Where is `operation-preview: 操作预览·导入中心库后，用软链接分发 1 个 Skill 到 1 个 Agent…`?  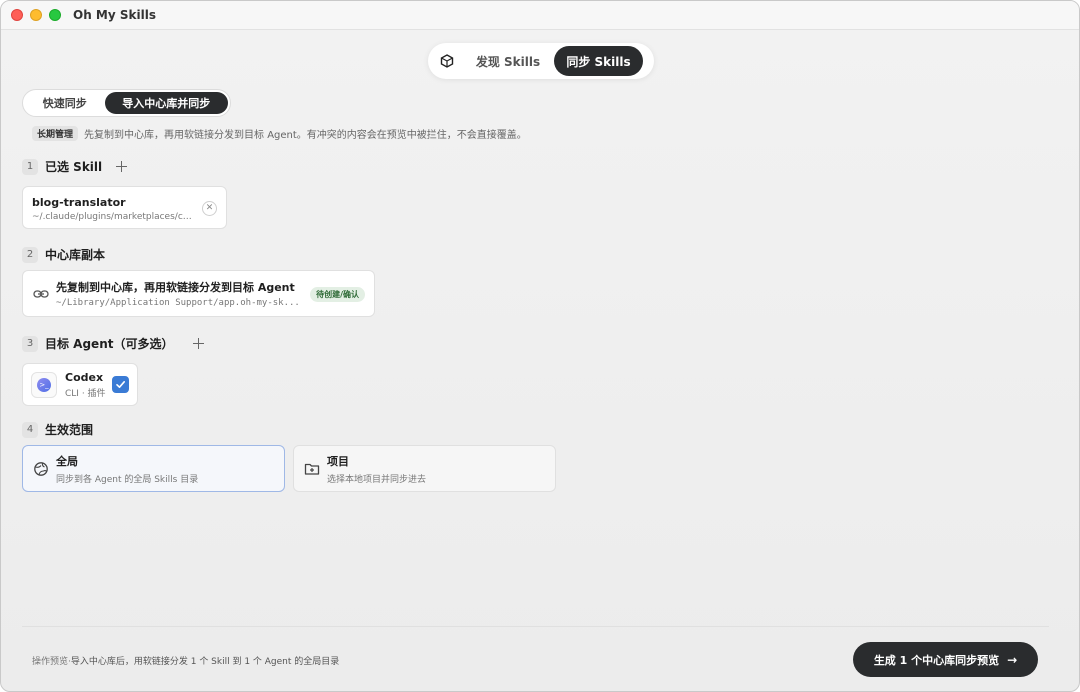 operation-preview: 操作预览·导入中心库后，用软链接分发 1 个 Skill 到 1 个 Agent… is located at coordinates (185, 660).